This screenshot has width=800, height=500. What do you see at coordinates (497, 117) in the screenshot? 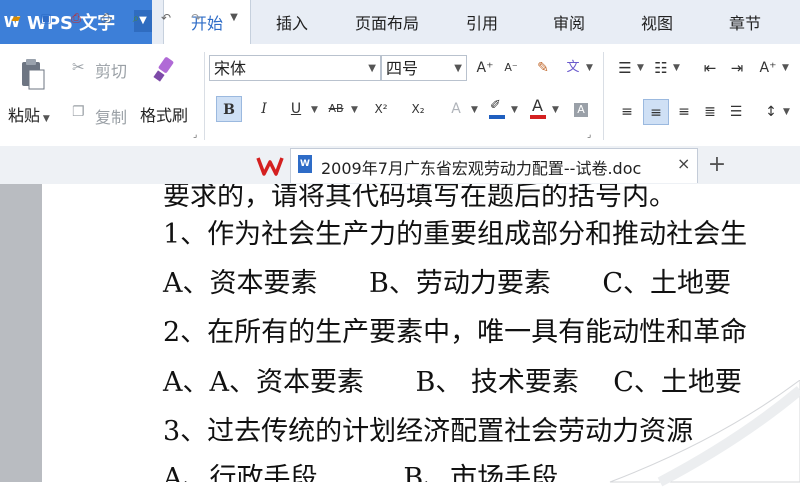
I see `highlight-color-bar` at bounding box center [497, 117].